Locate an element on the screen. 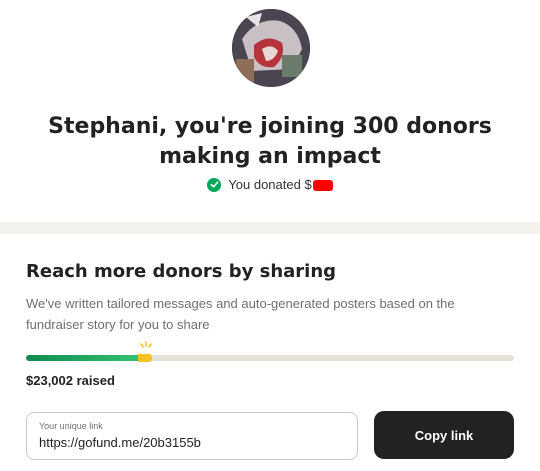 The image size is (540, 471). progress-marker is located at coordinates (145, 358).